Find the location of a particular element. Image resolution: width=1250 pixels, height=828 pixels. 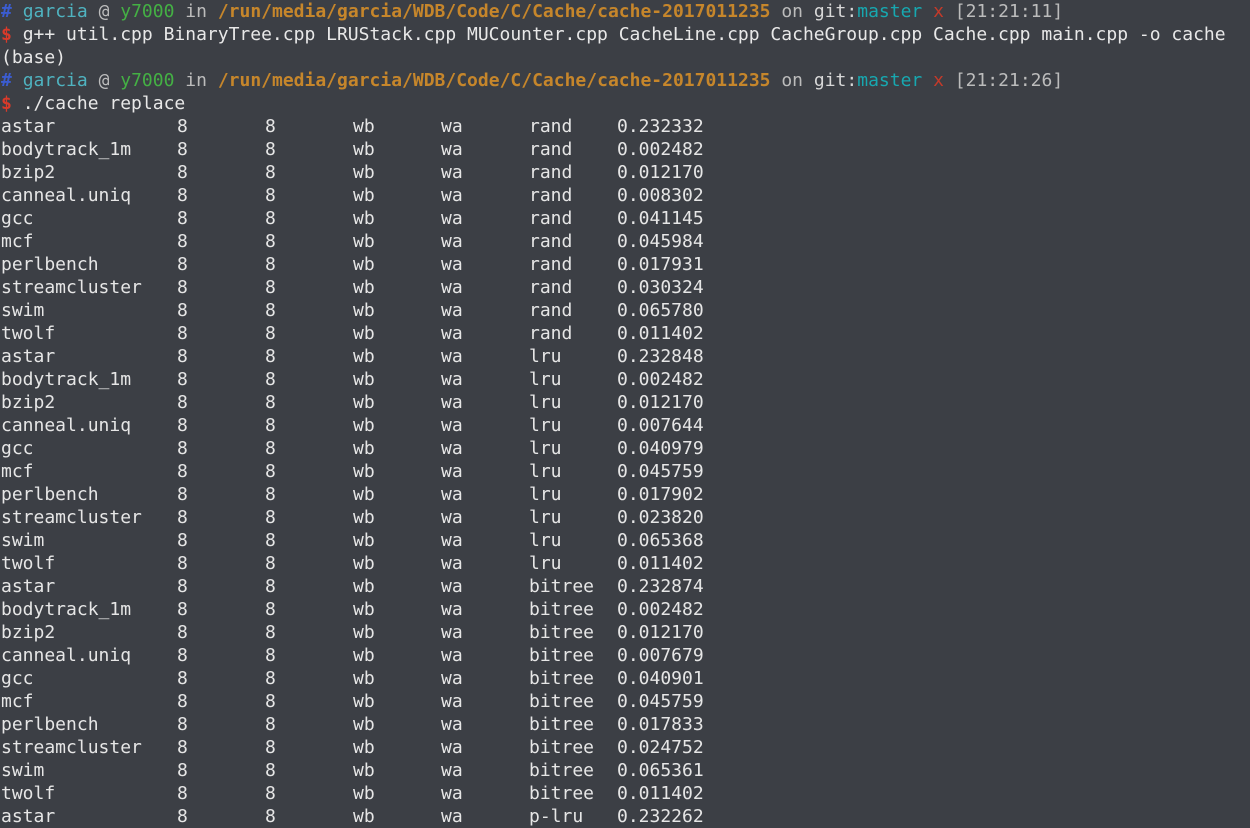

miss-rate-cell: 0.030324 is located at coordinates (660, 287).